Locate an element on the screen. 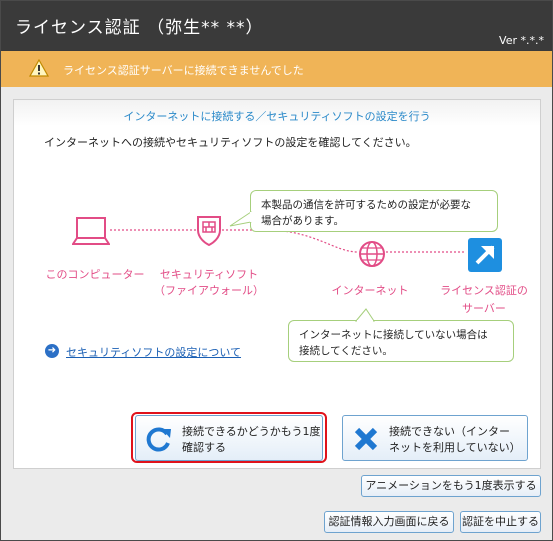 The image size is (553, 541). computer-label: このコンピューター is located at coordinates (95, 274).